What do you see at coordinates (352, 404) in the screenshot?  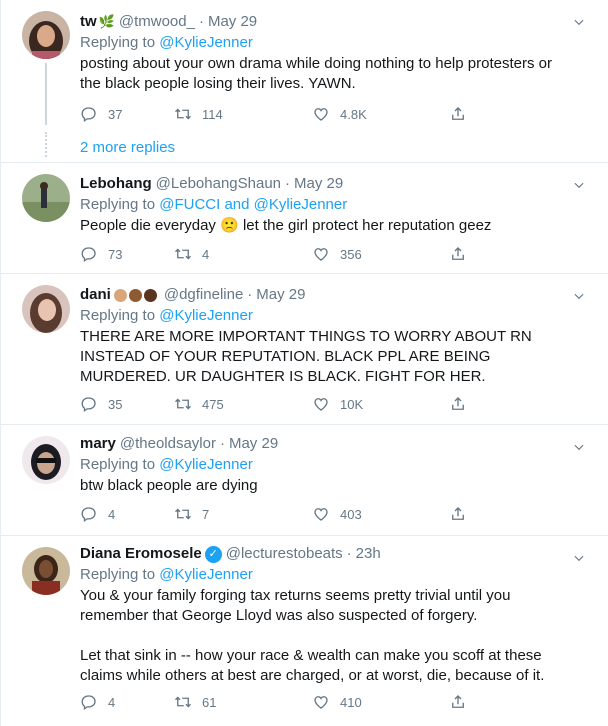 I see `like-count: 10K` at bounding box center [352, 404].